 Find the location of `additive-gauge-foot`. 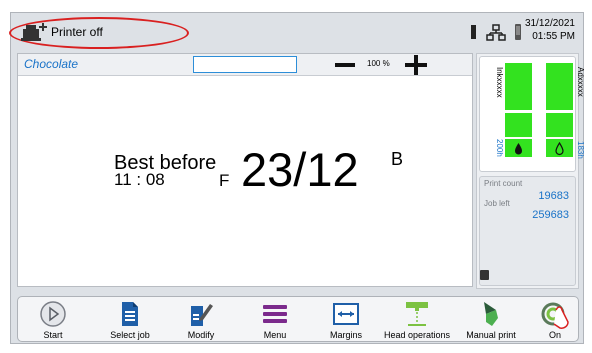

additive-gauge-foot is located at coordinates (559, 148).